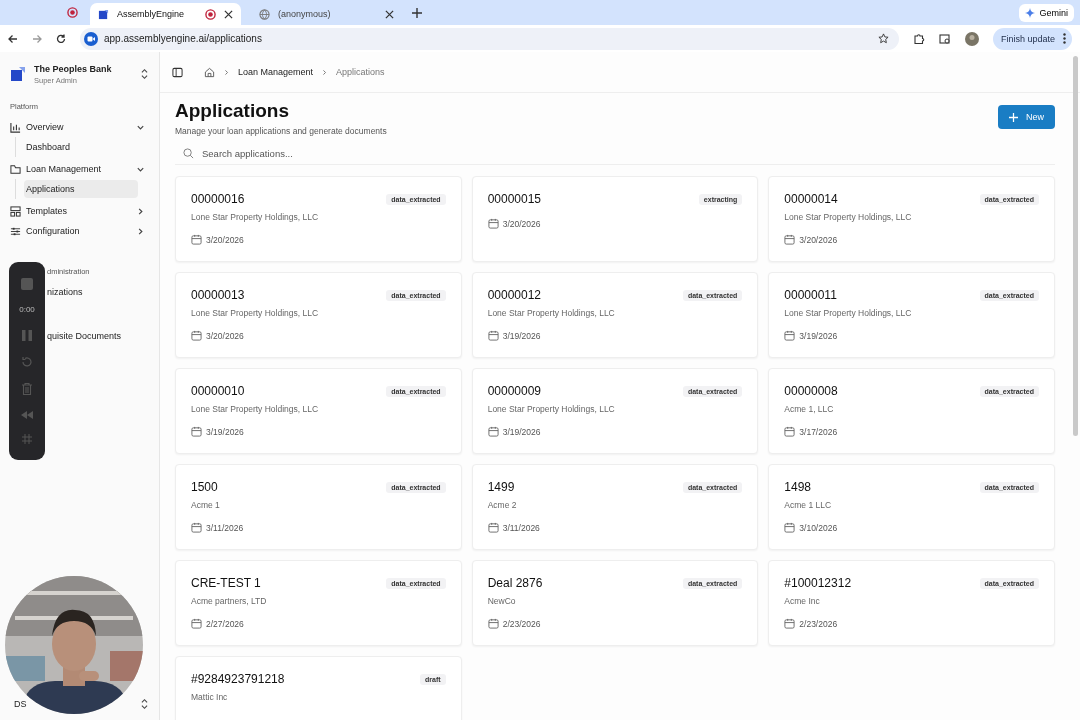 This screenshot has height=720, width=1080. I want to click on application-name: 00000011, so click(810, 295).